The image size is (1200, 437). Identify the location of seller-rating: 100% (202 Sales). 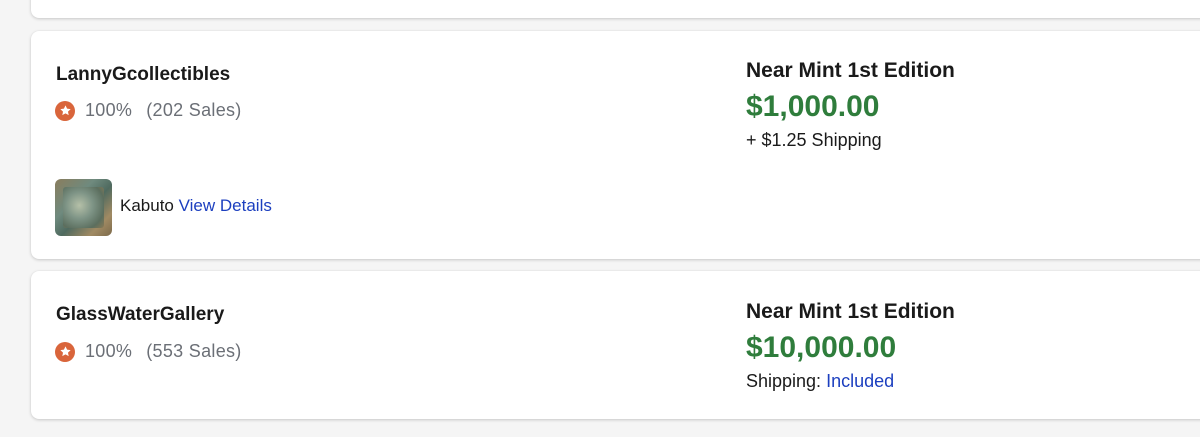
(148, 110).